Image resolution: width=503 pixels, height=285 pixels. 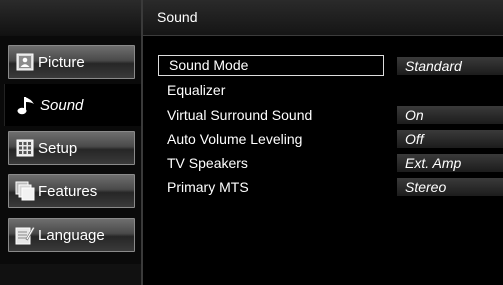 What do you see at coordinates (177, 17) in the screenshot?
I see `page-title: Sound` at bounding box center [177, 17].